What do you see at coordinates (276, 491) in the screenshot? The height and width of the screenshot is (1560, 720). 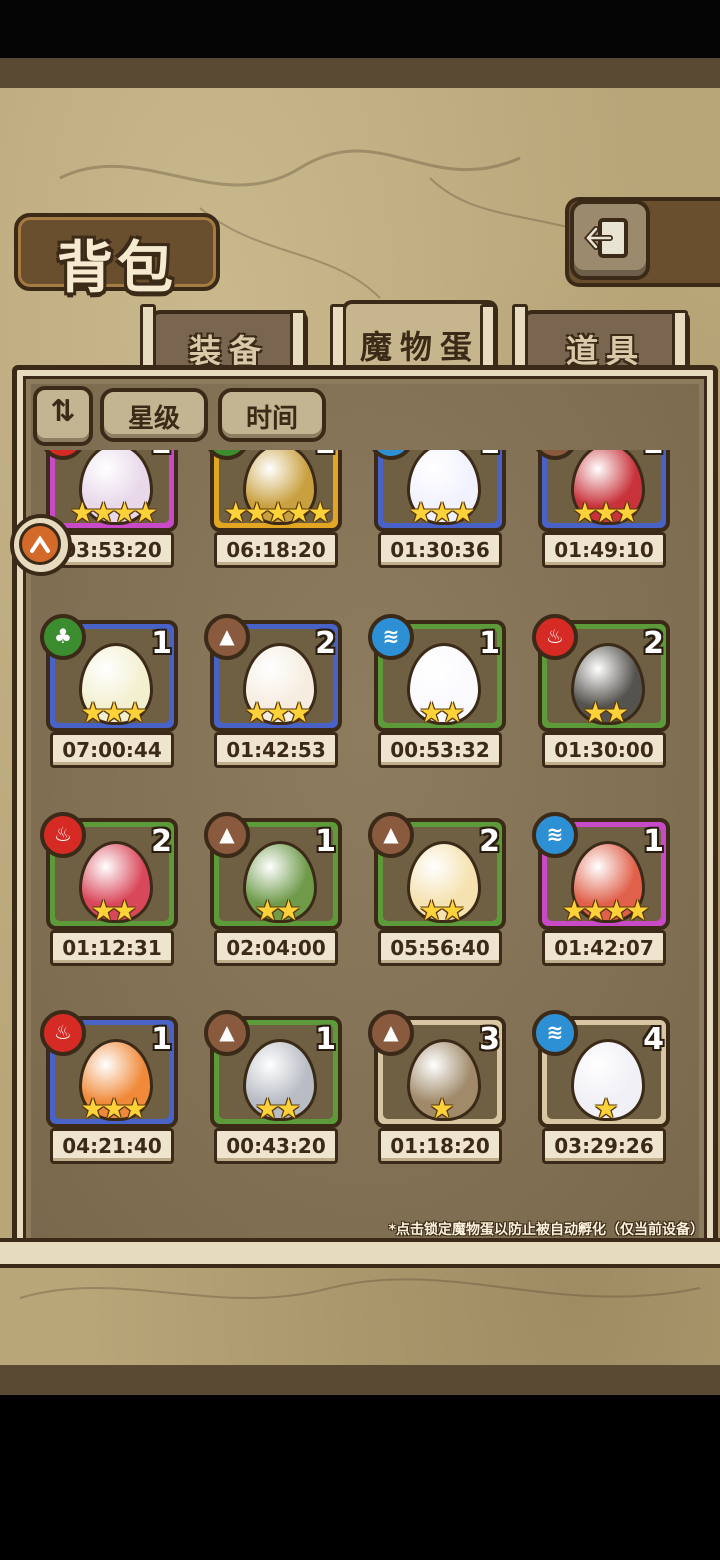 I see `egg-card: 2 ★★★★★` at bounding box center [276, 491].